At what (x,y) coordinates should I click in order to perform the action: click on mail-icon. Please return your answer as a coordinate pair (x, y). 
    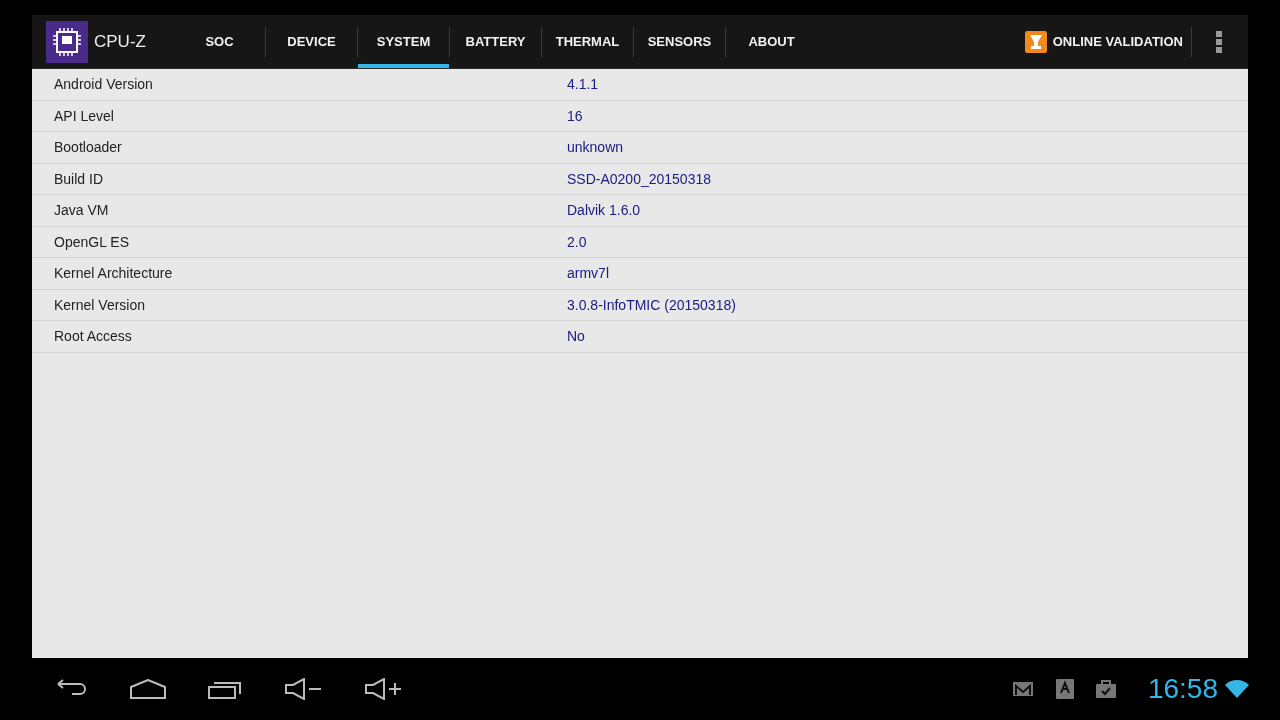
    Looking at the image, I should click on (1022, 689).